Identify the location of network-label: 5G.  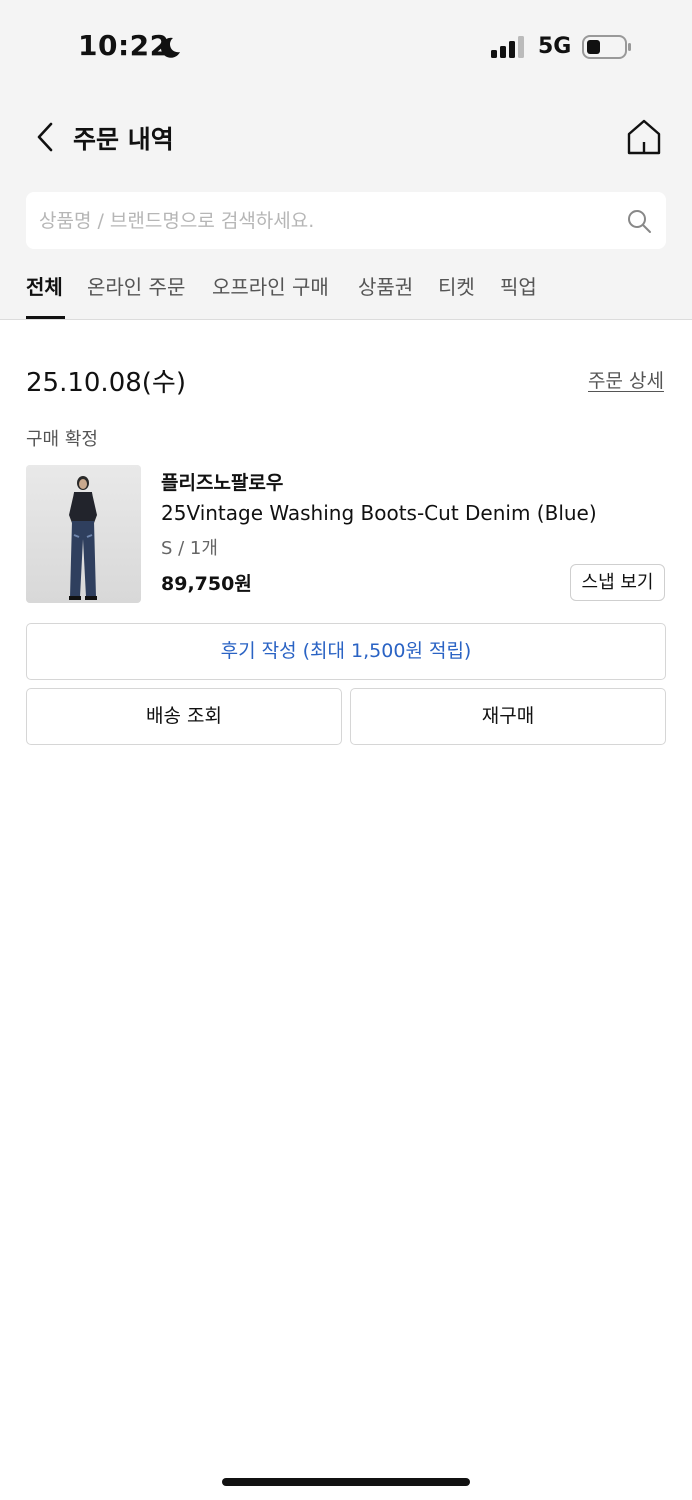
(555, 46).